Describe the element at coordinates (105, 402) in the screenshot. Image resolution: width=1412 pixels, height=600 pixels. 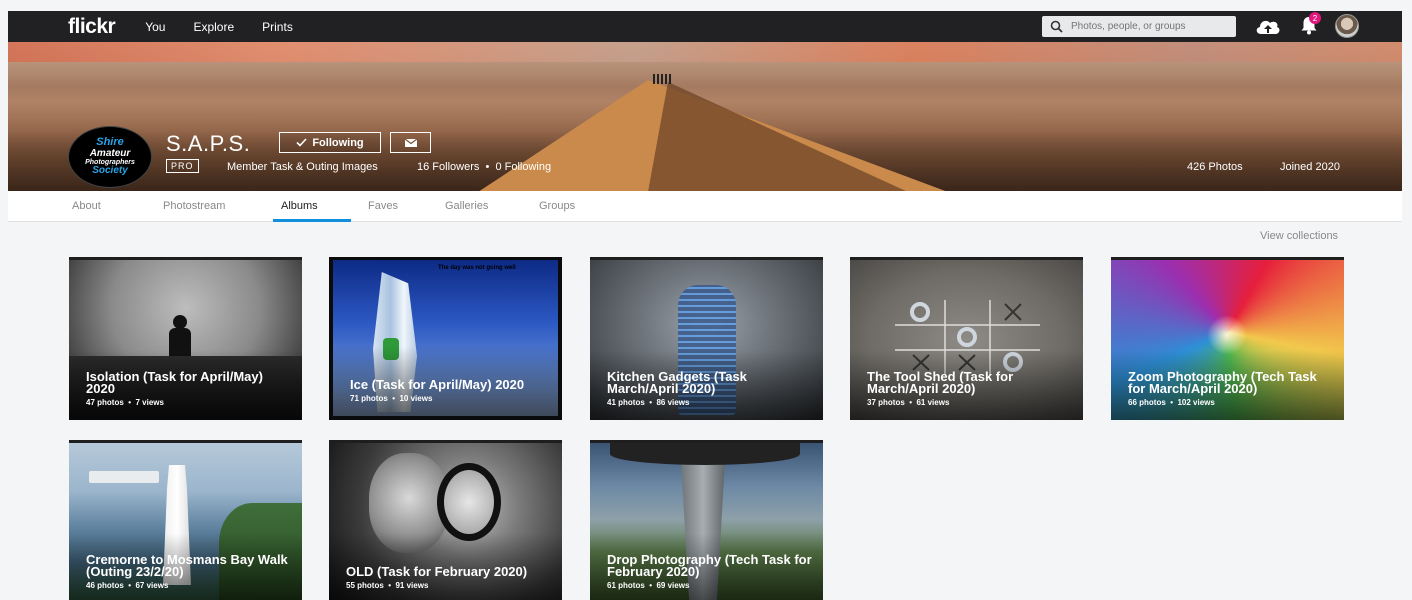
I see `album-photo-count: 47 photos` at that location.